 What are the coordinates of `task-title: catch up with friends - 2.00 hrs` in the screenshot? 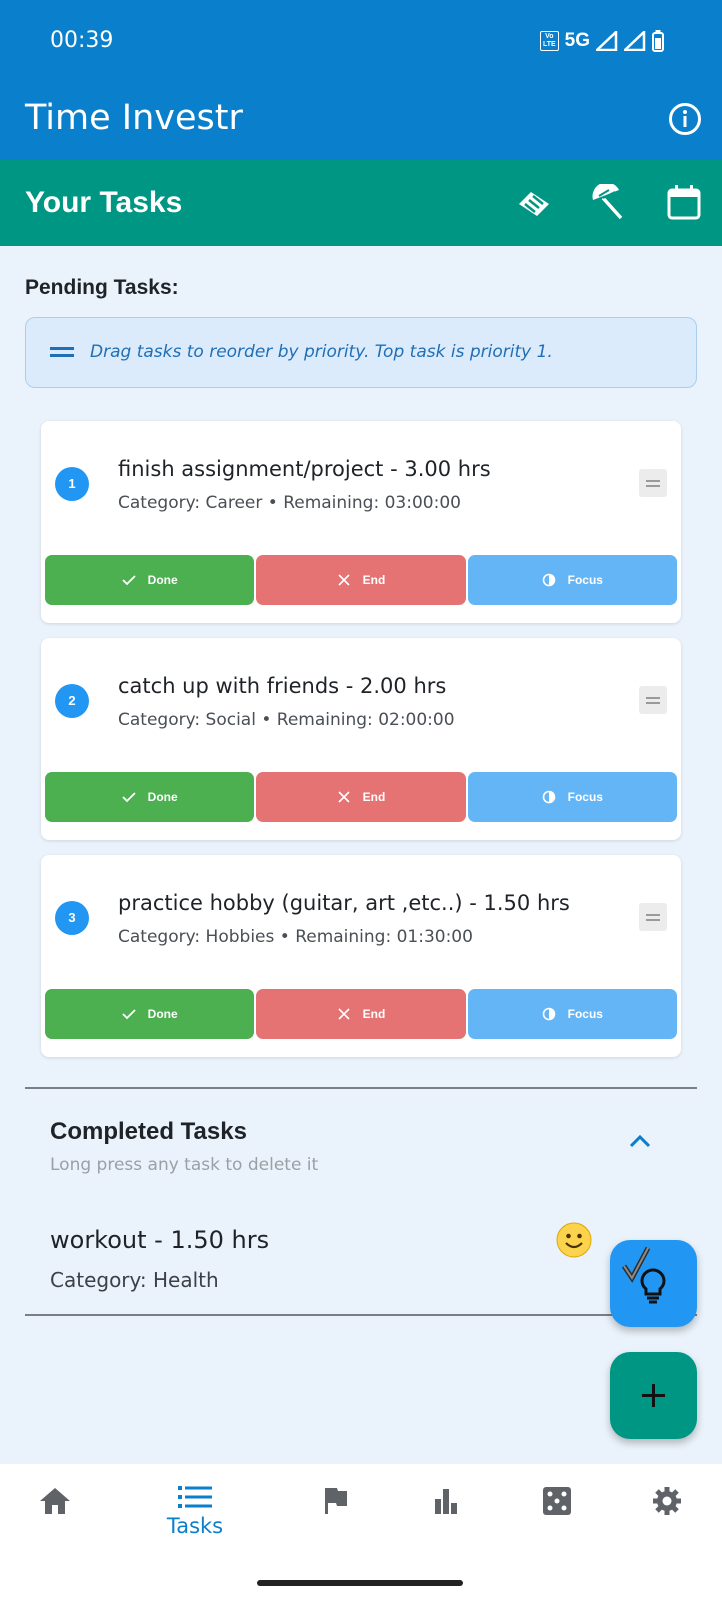 It's located at (282, 686).